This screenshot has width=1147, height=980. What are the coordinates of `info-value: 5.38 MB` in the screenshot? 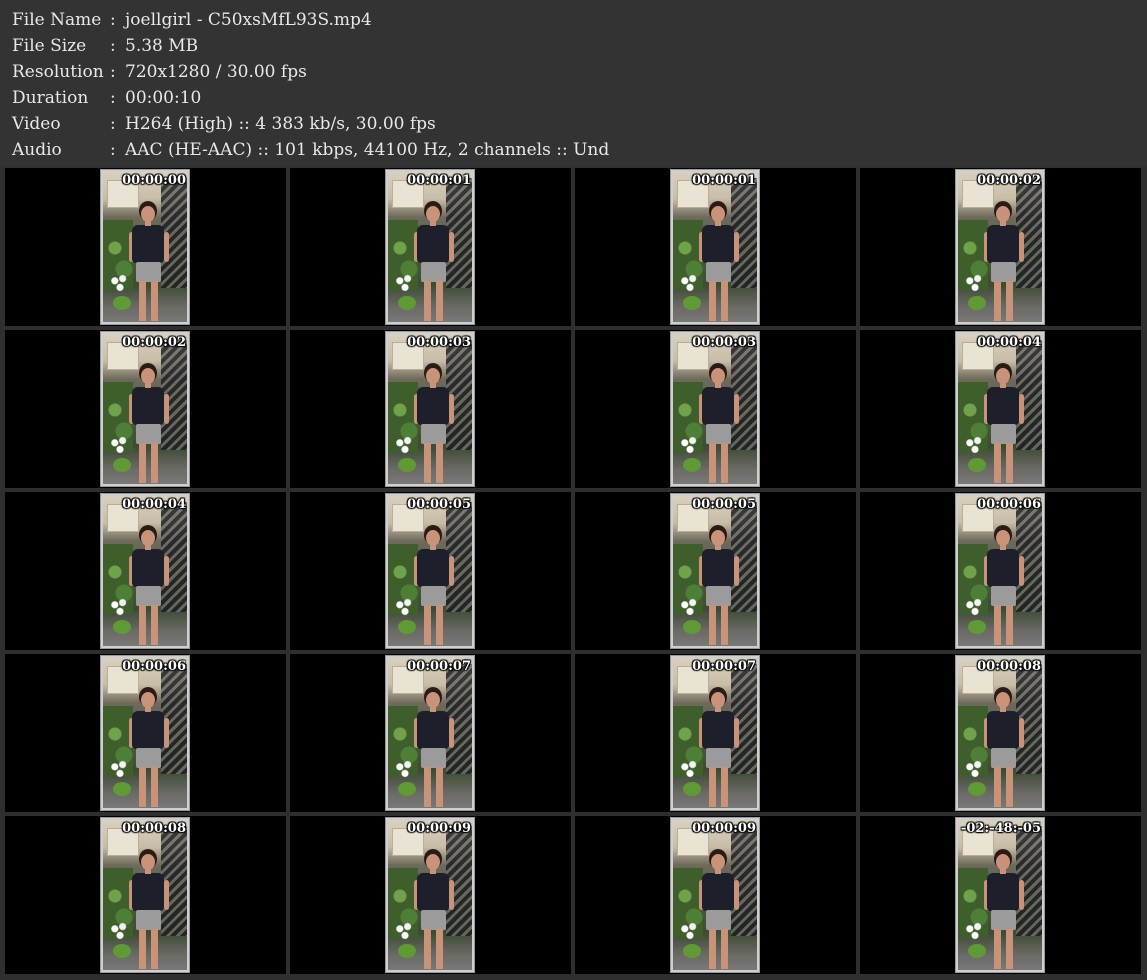 It's located at (162, 46).